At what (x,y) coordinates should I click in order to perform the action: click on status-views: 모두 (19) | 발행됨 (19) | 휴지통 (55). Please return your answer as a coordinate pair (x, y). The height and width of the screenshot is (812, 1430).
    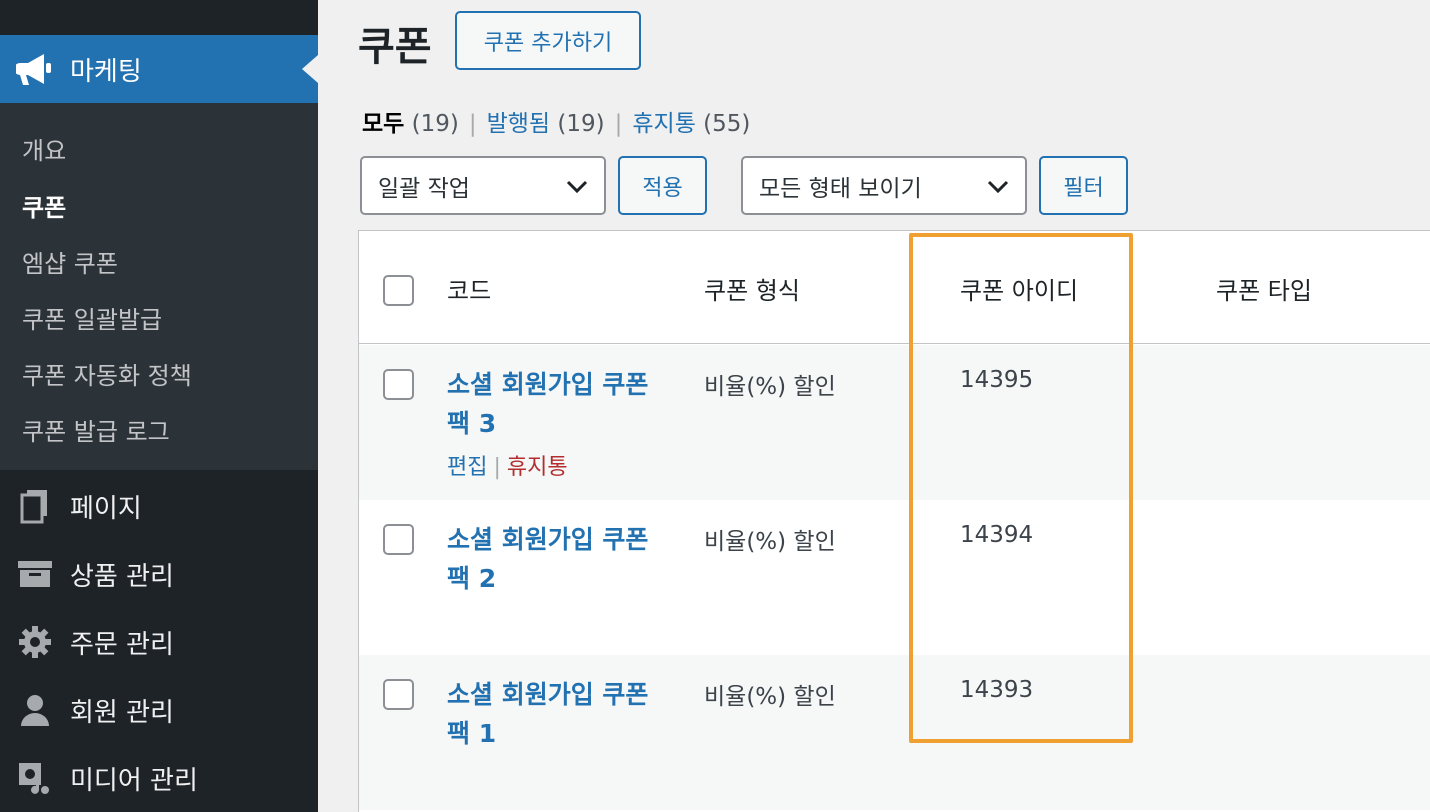
    Looking at the image, I should click on (556, 121).